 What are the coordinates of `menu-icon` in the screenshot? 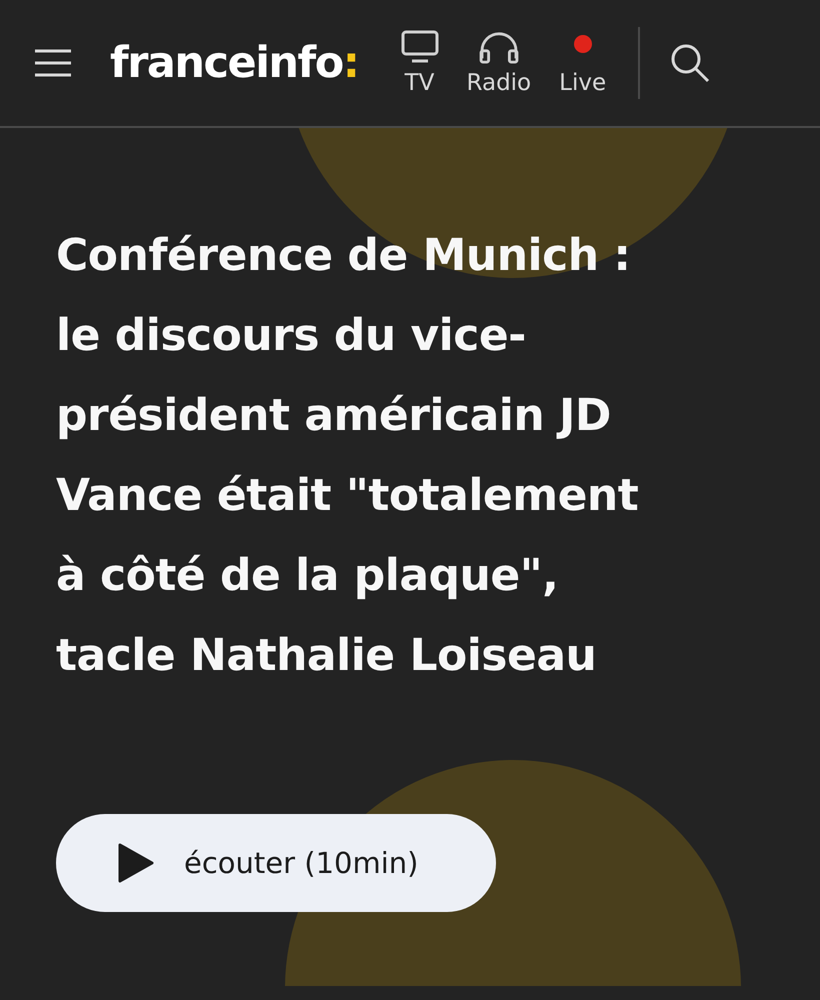 It's located at (53, 63).